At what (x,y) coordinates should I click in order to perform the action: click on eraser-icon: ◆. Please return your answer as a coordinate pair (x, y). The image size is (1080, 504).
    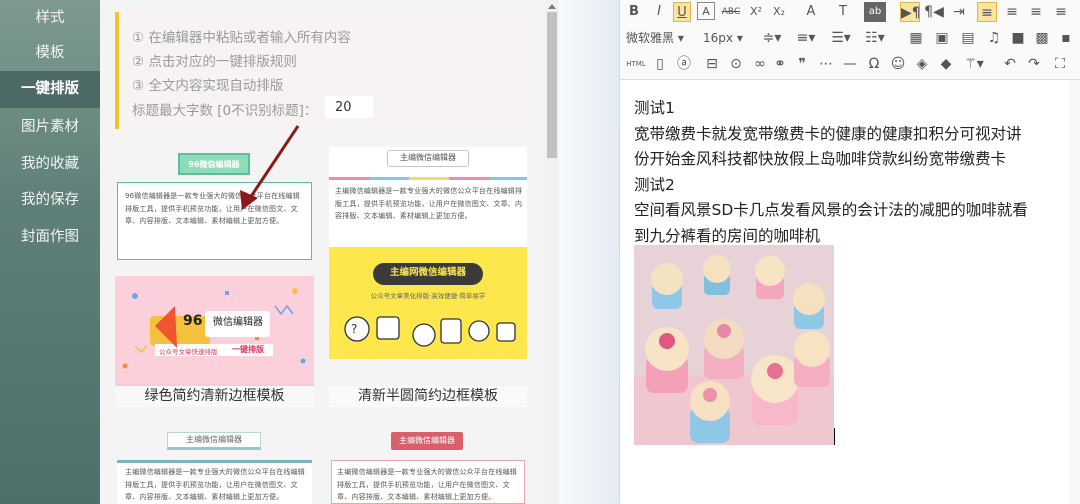
    Looking at the image, I should click on (946, 64).